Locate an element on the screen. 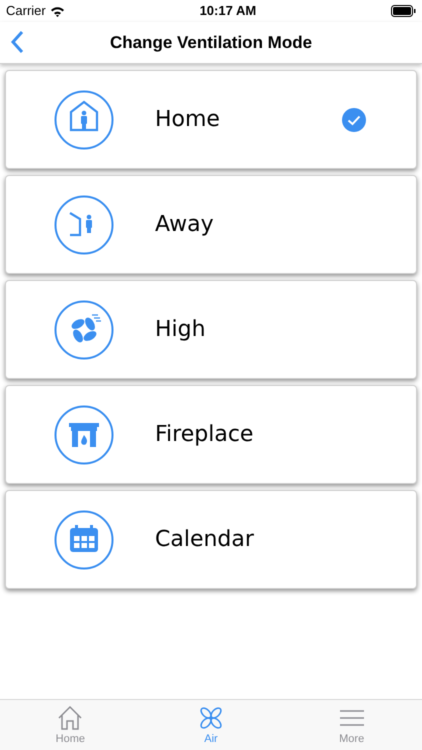 This screenshot has height=750, width=422. mode-card: High is located at coordinates (211, 329).